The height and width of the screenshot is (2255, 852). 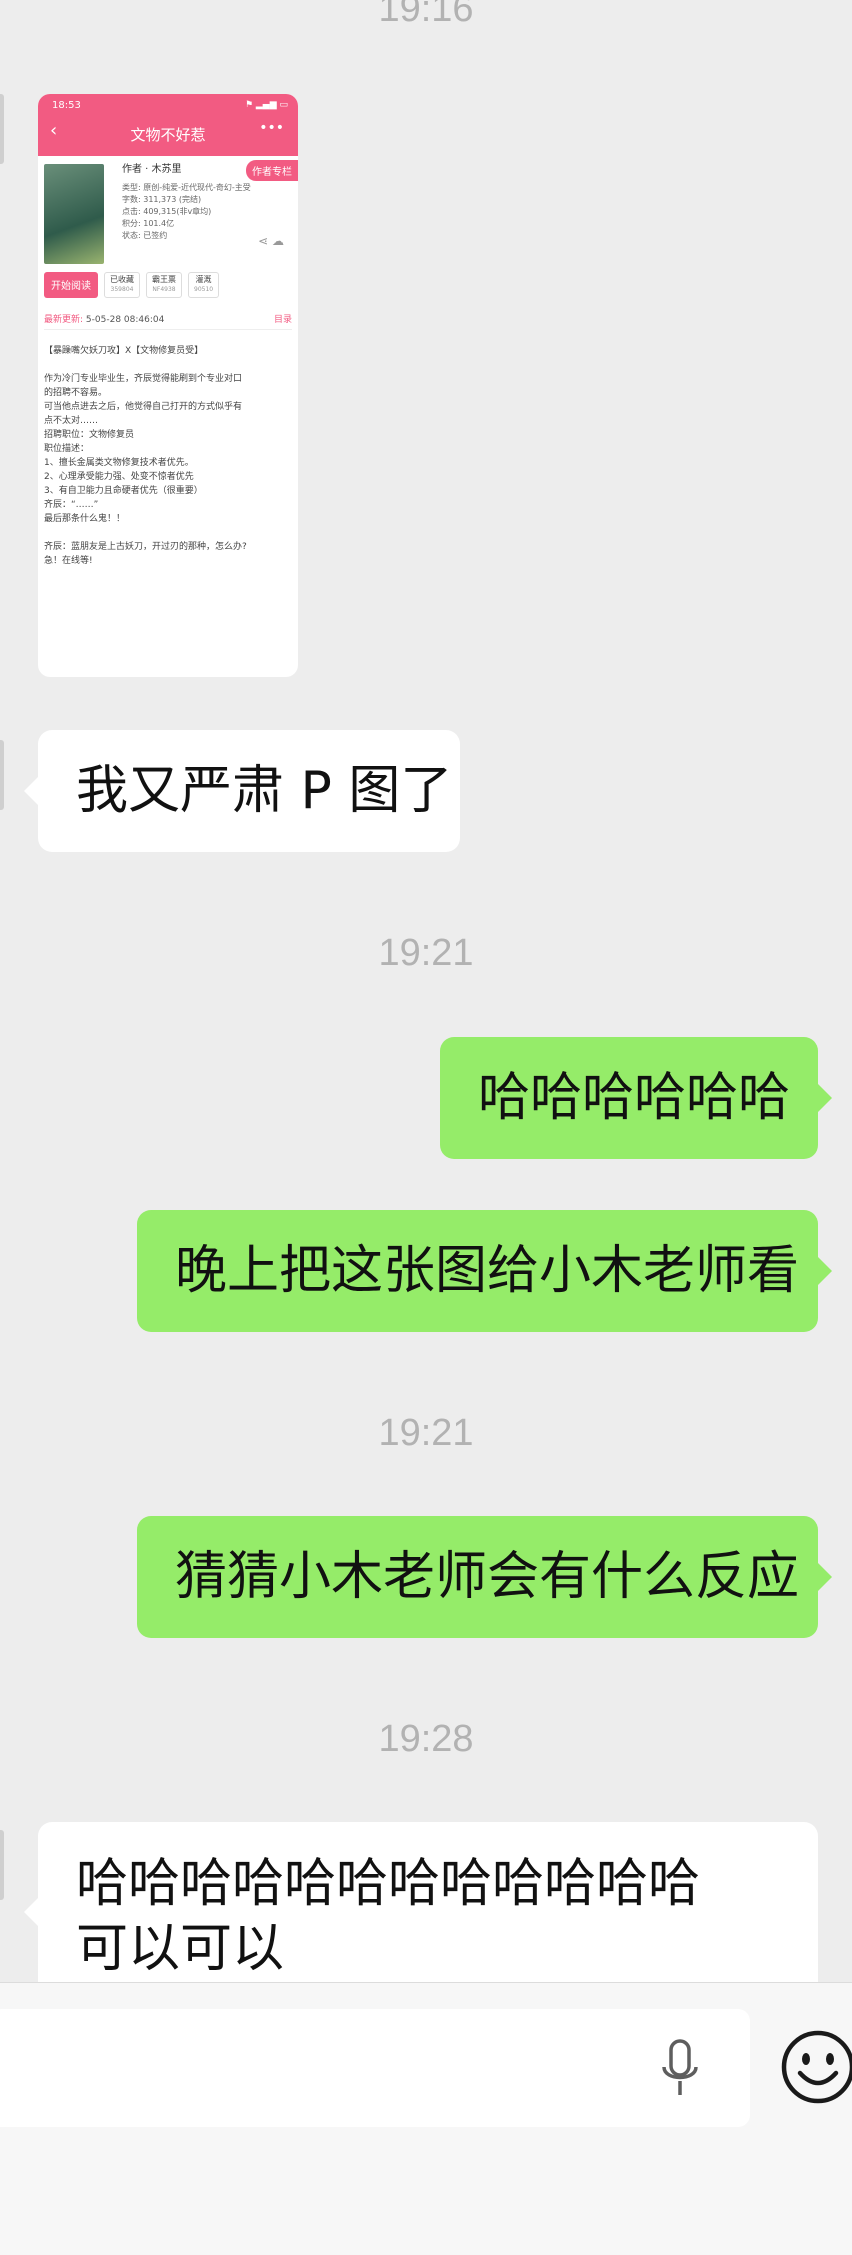 I want to click on novel-app-header: 18:53 ⚑ ▂▄▆ ▭ ‹ 文物不好惹 •••, so click(x=168, y=125).